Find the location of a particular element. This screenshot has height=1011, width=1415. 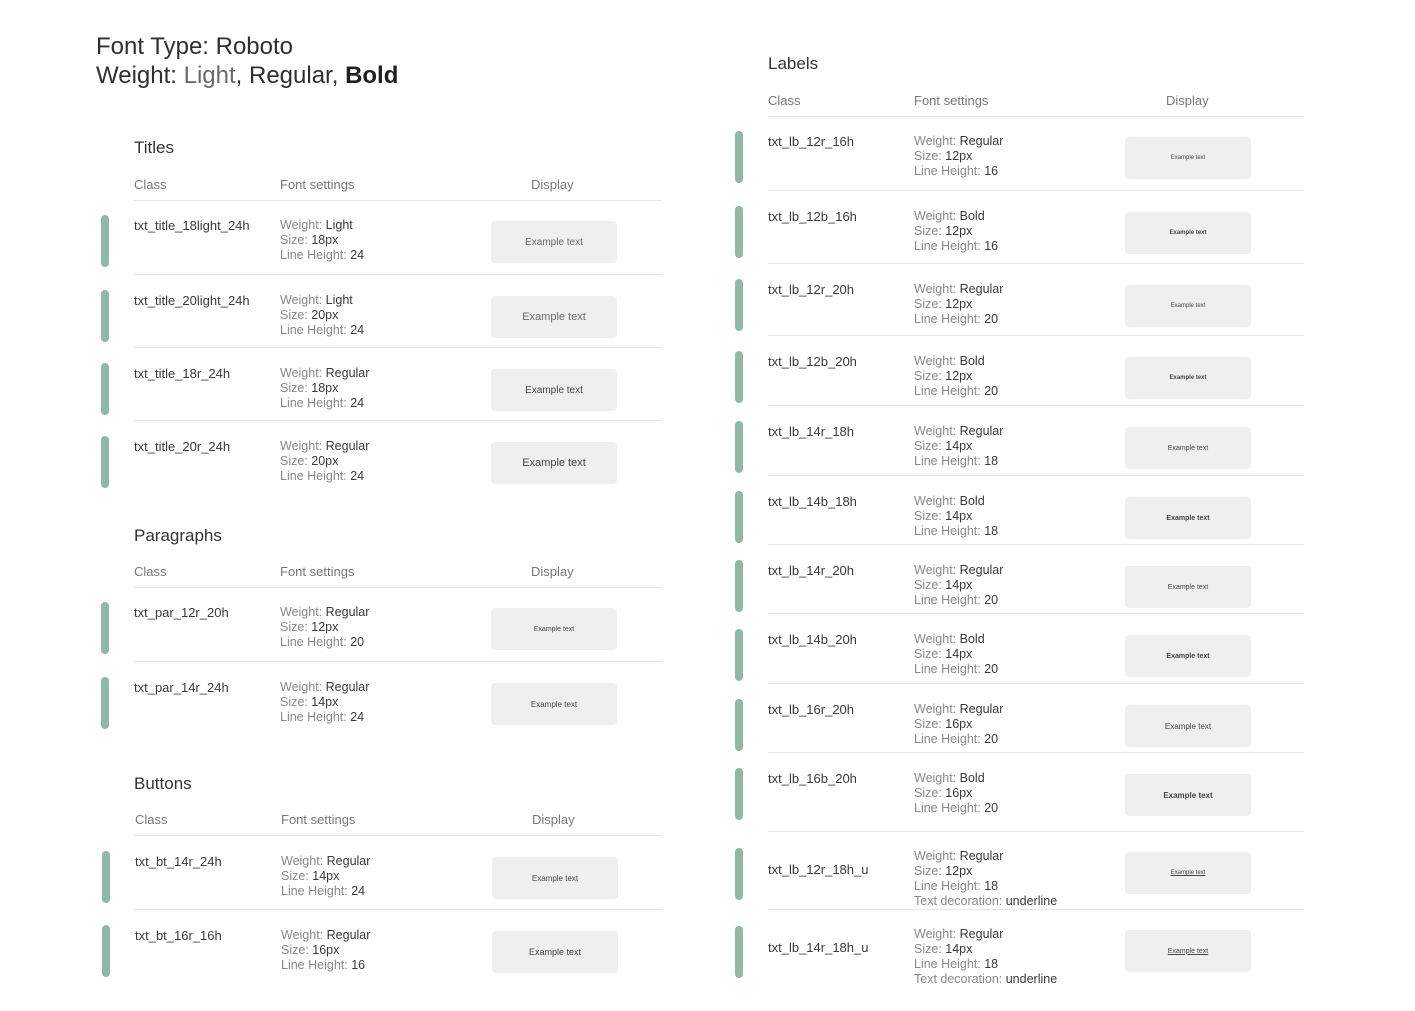

header-divider is located at coordinates (1036, 116).